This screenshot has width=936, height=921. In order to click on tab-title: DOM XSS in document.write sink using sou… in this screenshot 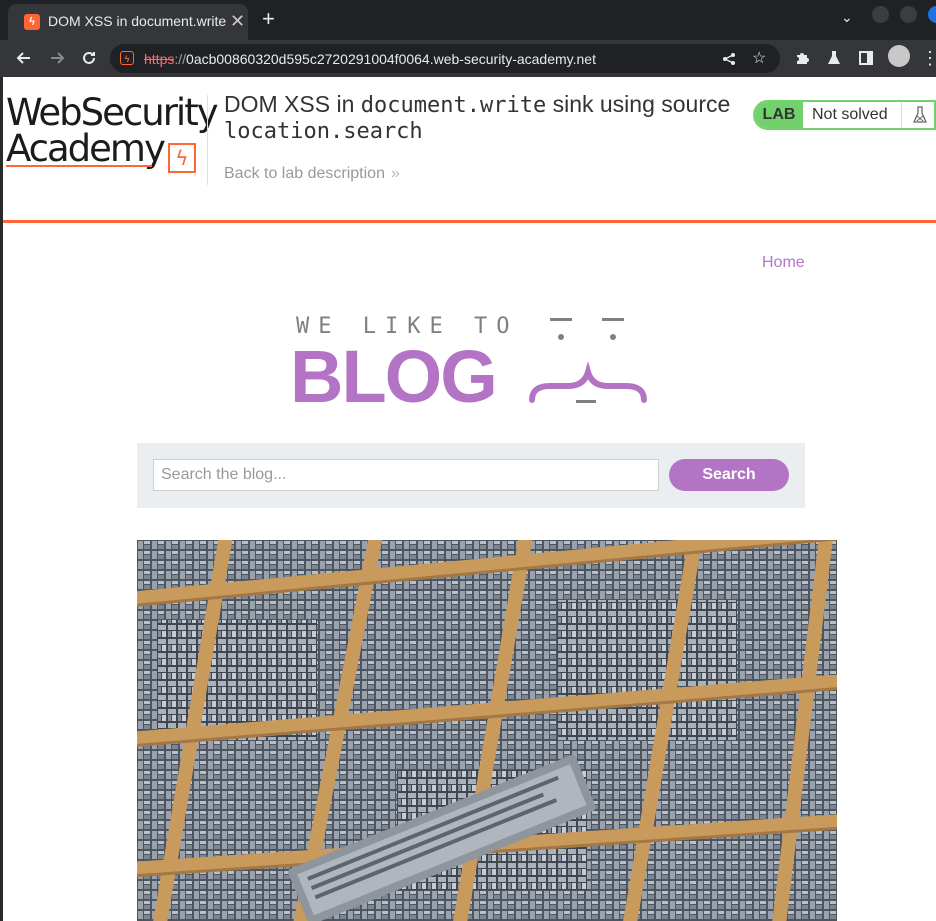, I will do `click(139, 21)`.